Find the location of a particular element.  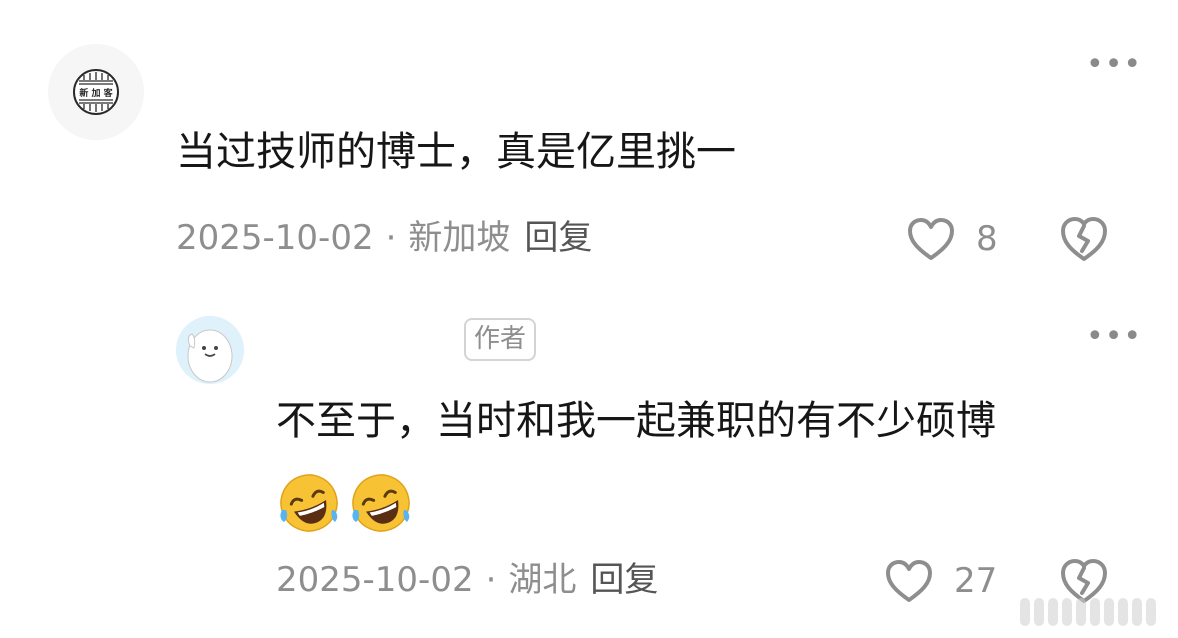

comment-meta: 2025-10-02 · 湖北 回复 is located at coordinates (467, 580).